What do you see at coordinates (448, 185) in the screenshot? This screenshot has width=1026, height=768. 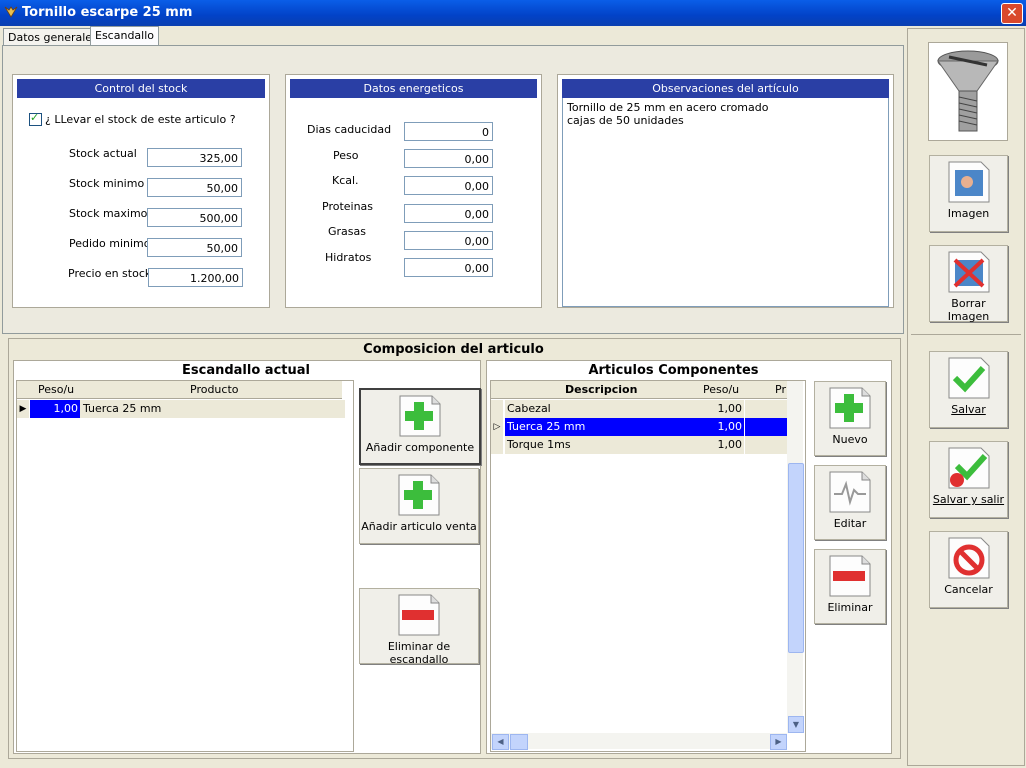 I see `kcal-field: 0,00` at bounding box center [448, 185].